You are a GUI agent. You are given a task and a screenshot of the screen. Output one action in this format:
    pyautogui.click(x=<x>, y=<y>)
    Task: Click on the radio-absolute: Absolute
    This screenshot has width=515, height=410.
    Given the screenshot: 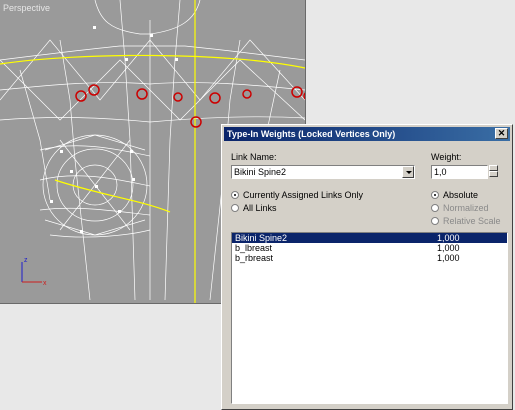 What is the action you would take?
    pyautogui.click(x=454, y=195)
    